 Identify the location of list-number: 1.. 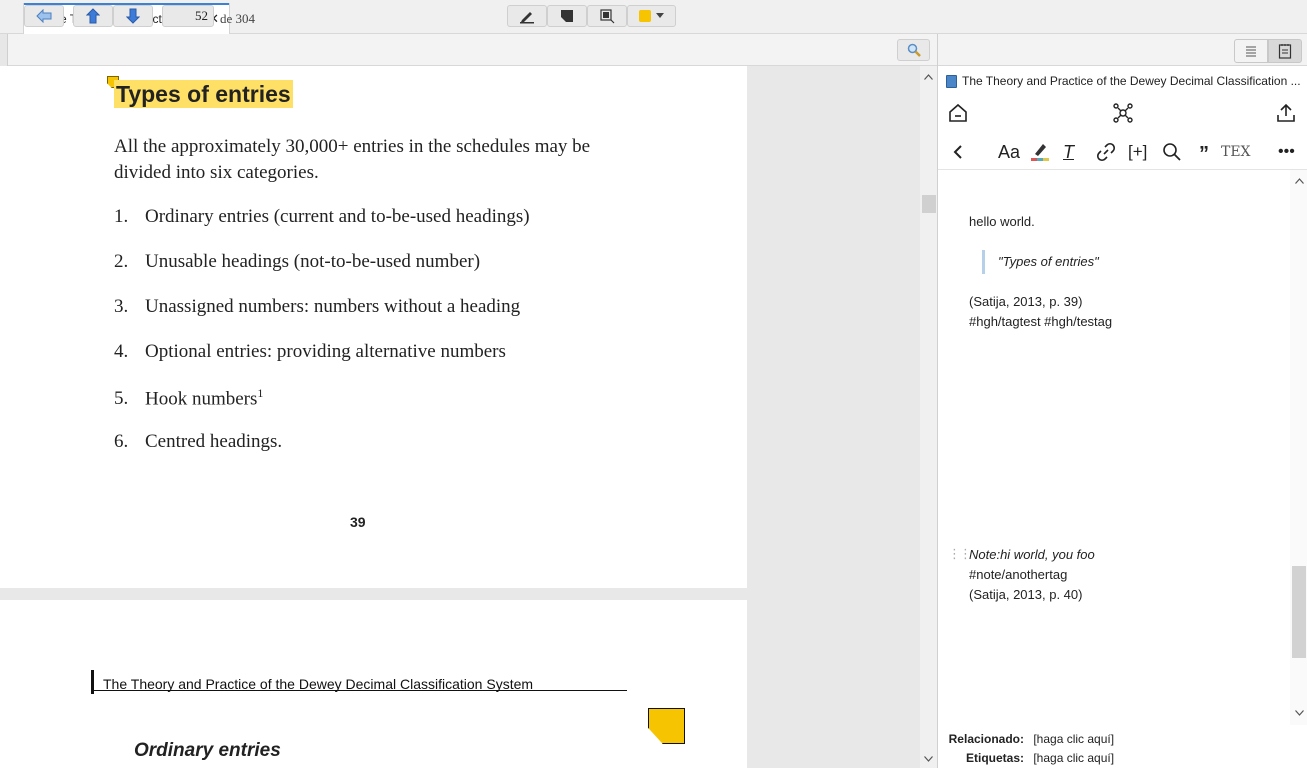
(121, 216).